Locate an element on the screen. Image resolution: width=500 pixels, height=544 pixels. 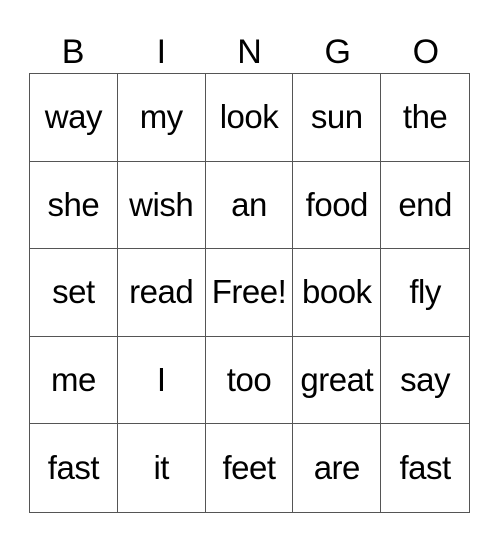
bingo-cell: great is located at coordinates (337, 380).